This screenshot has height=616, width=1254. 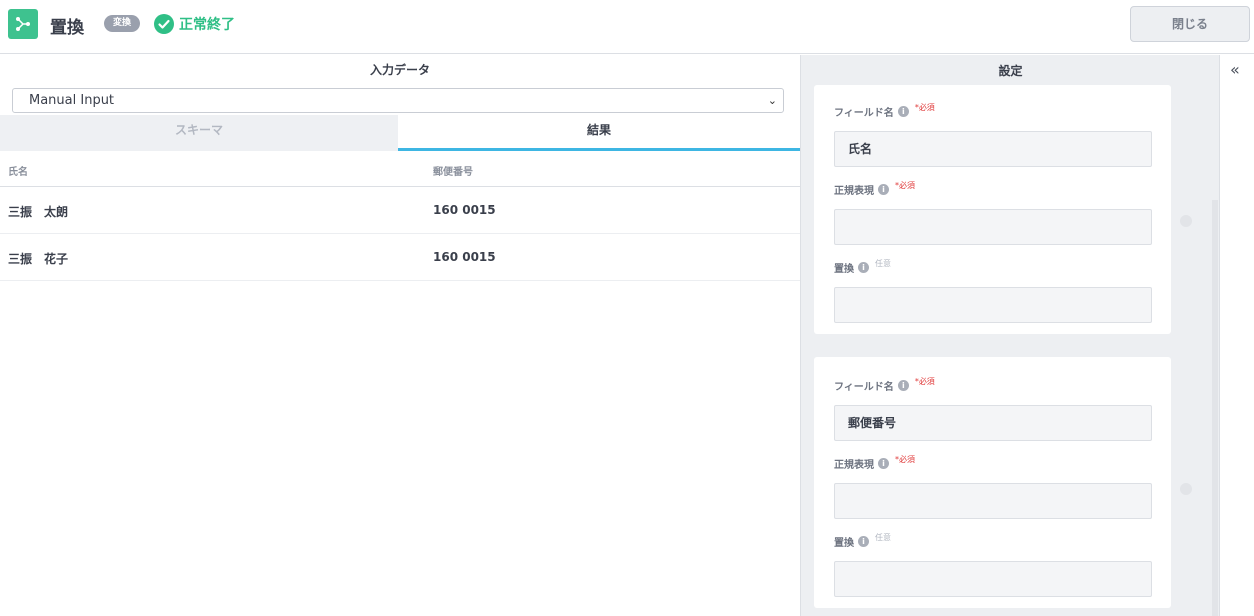 I want to click on settings-title: 設定, so click(x=1010, y=71).